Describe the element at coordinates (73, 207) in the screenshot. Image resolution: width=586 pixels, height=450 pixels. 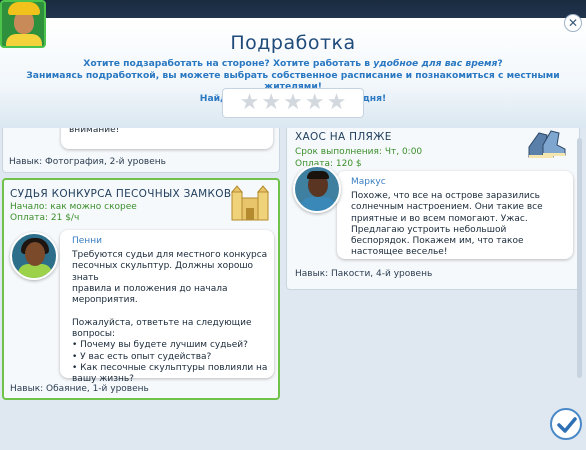
I see `job-start: Начало: как можно скорее` at that location.